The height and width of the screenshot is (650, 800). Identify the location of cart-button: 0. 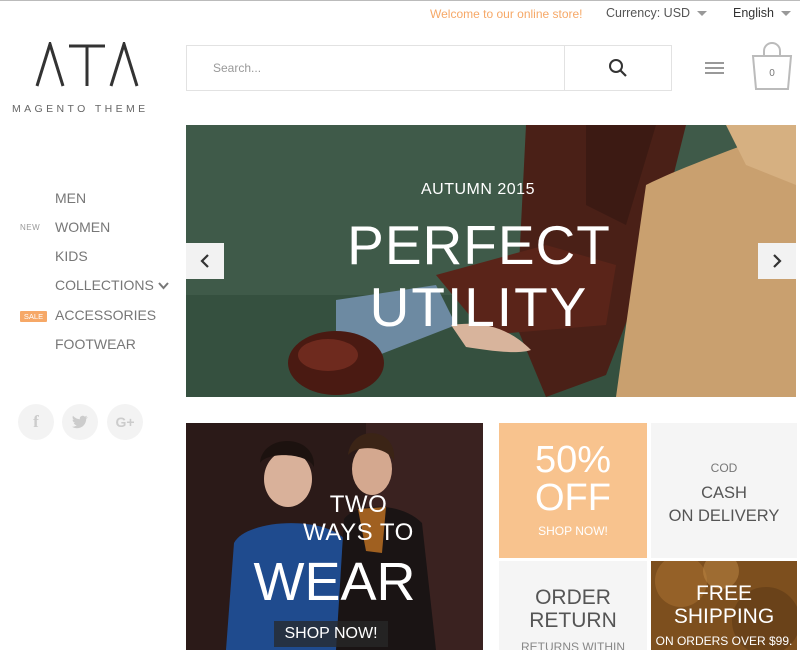
(772, 67).